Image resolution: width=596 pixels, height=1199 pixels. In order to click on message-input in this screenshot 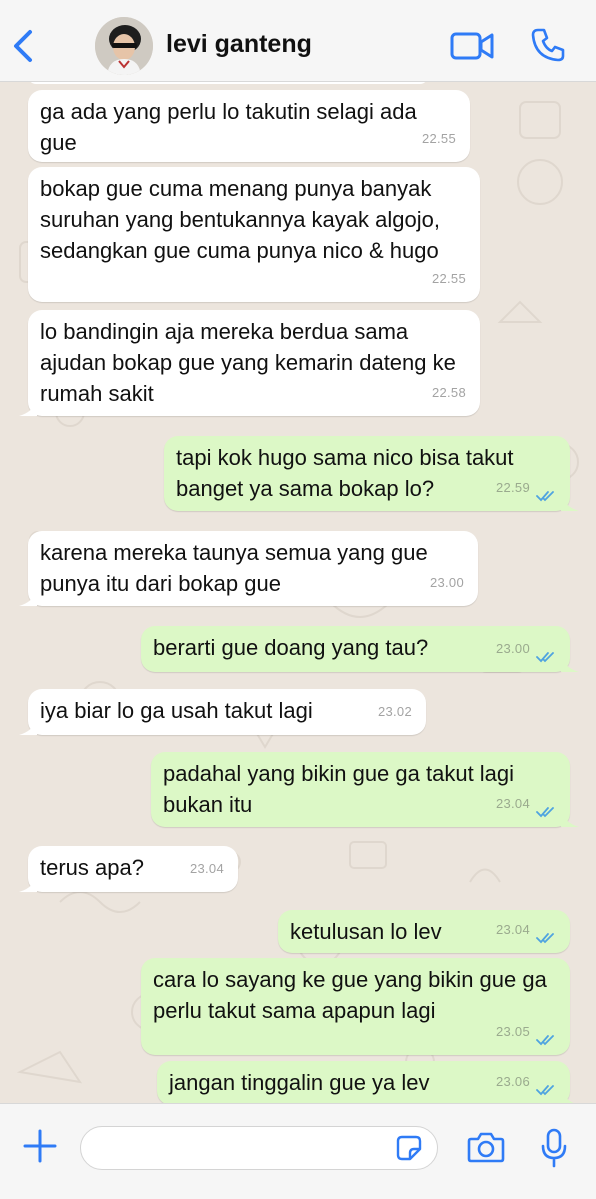, I will do `click(259, 1148)`.